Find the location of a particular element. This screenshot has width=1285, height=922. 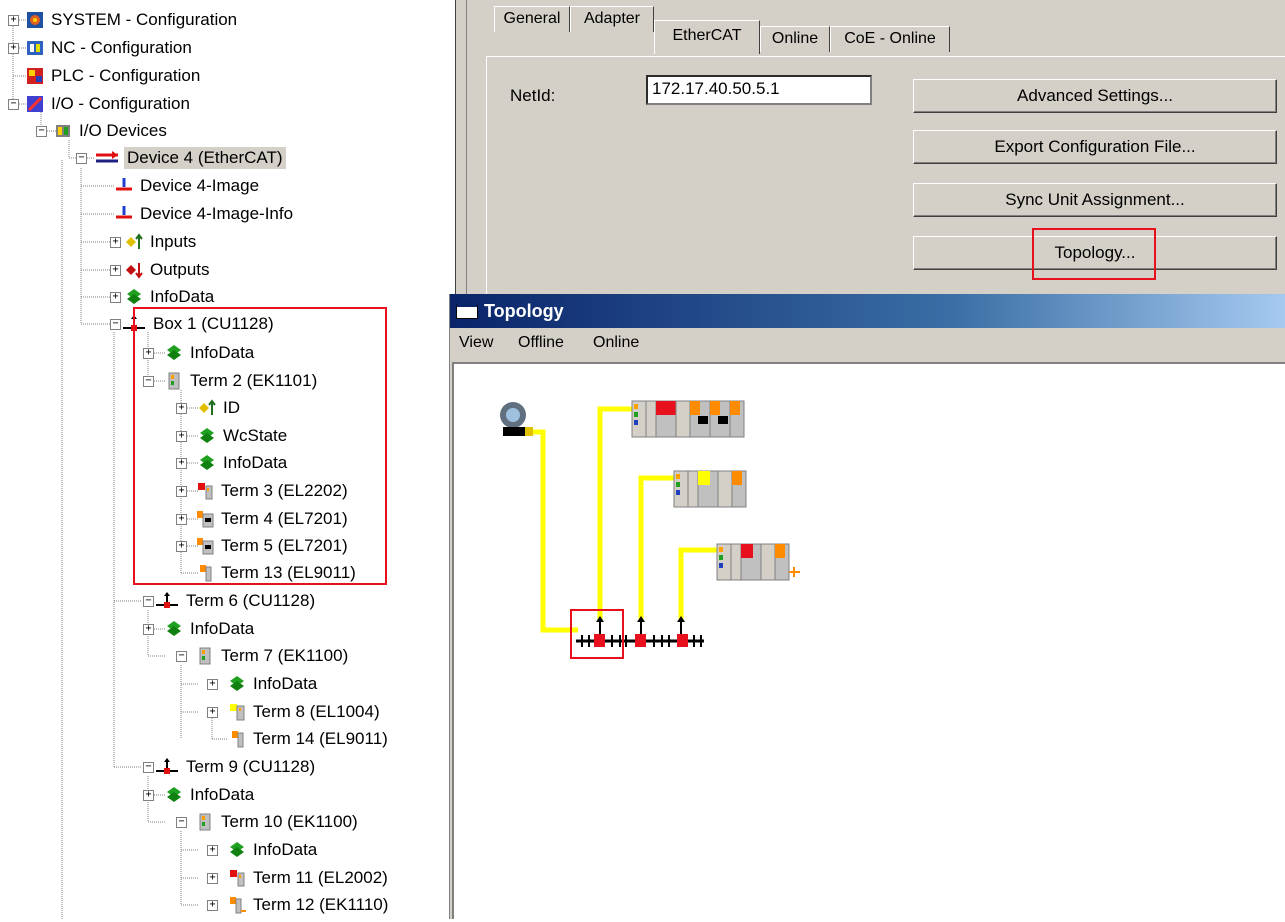

image-icon is located at coordinates (124, 186).